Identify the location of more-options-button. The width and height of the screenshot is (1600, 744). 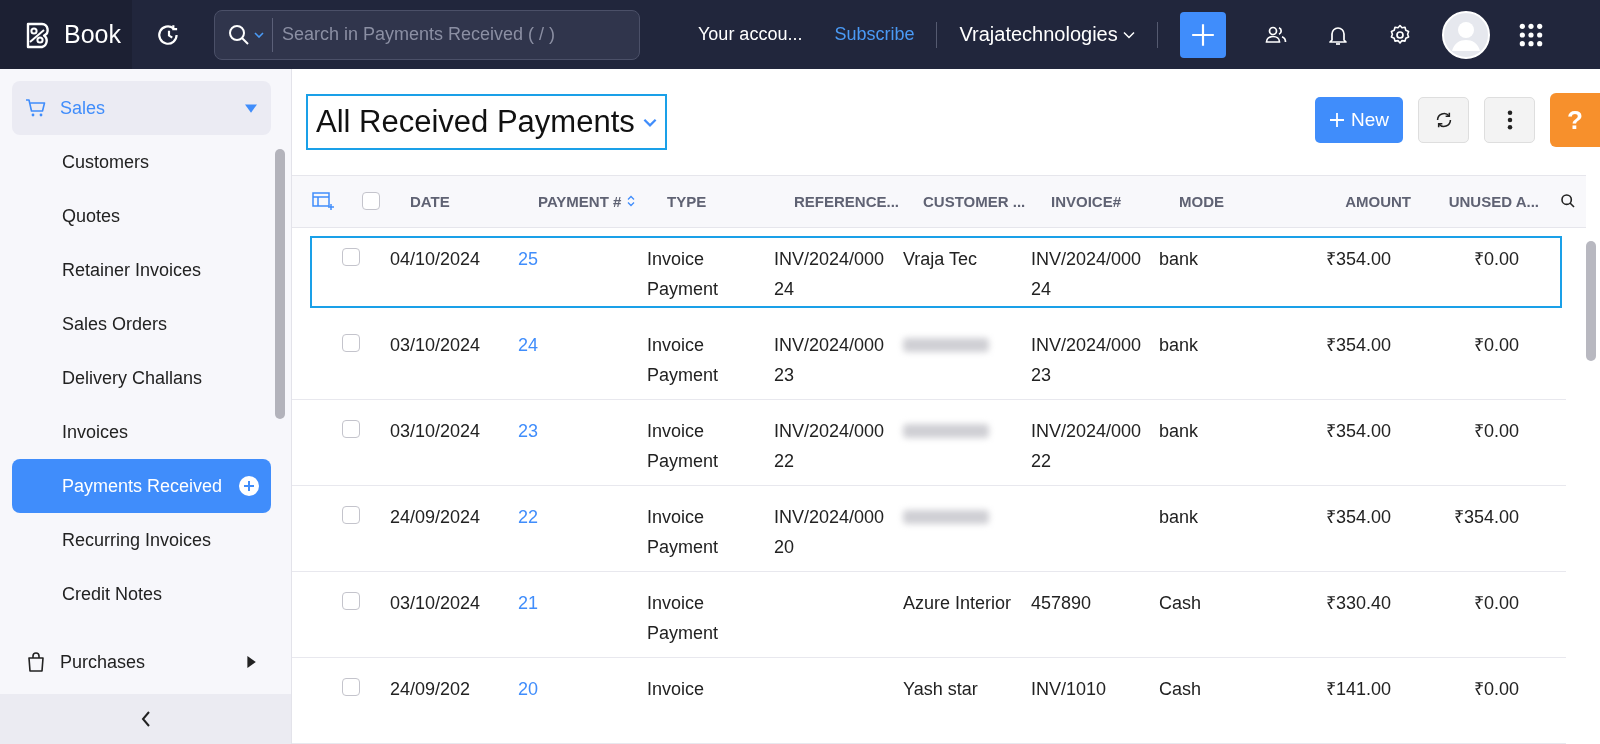
(1509, 120).